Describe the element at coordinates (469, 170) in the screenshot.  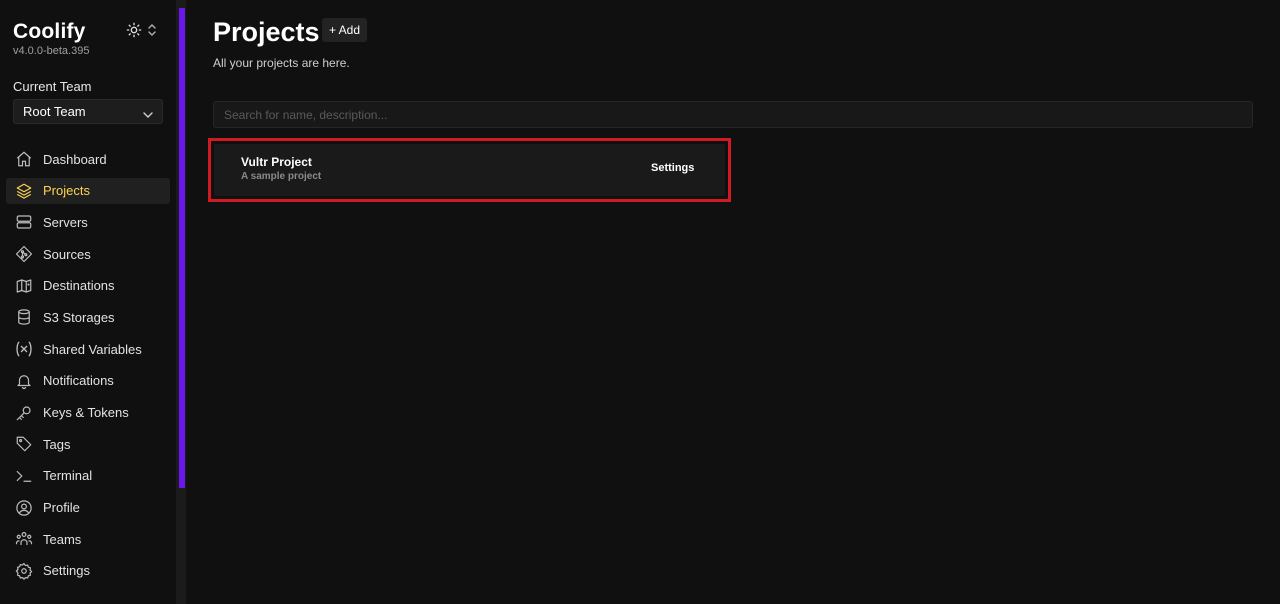
I see `project-card: Vultr Project A sample project Settings` at that location.